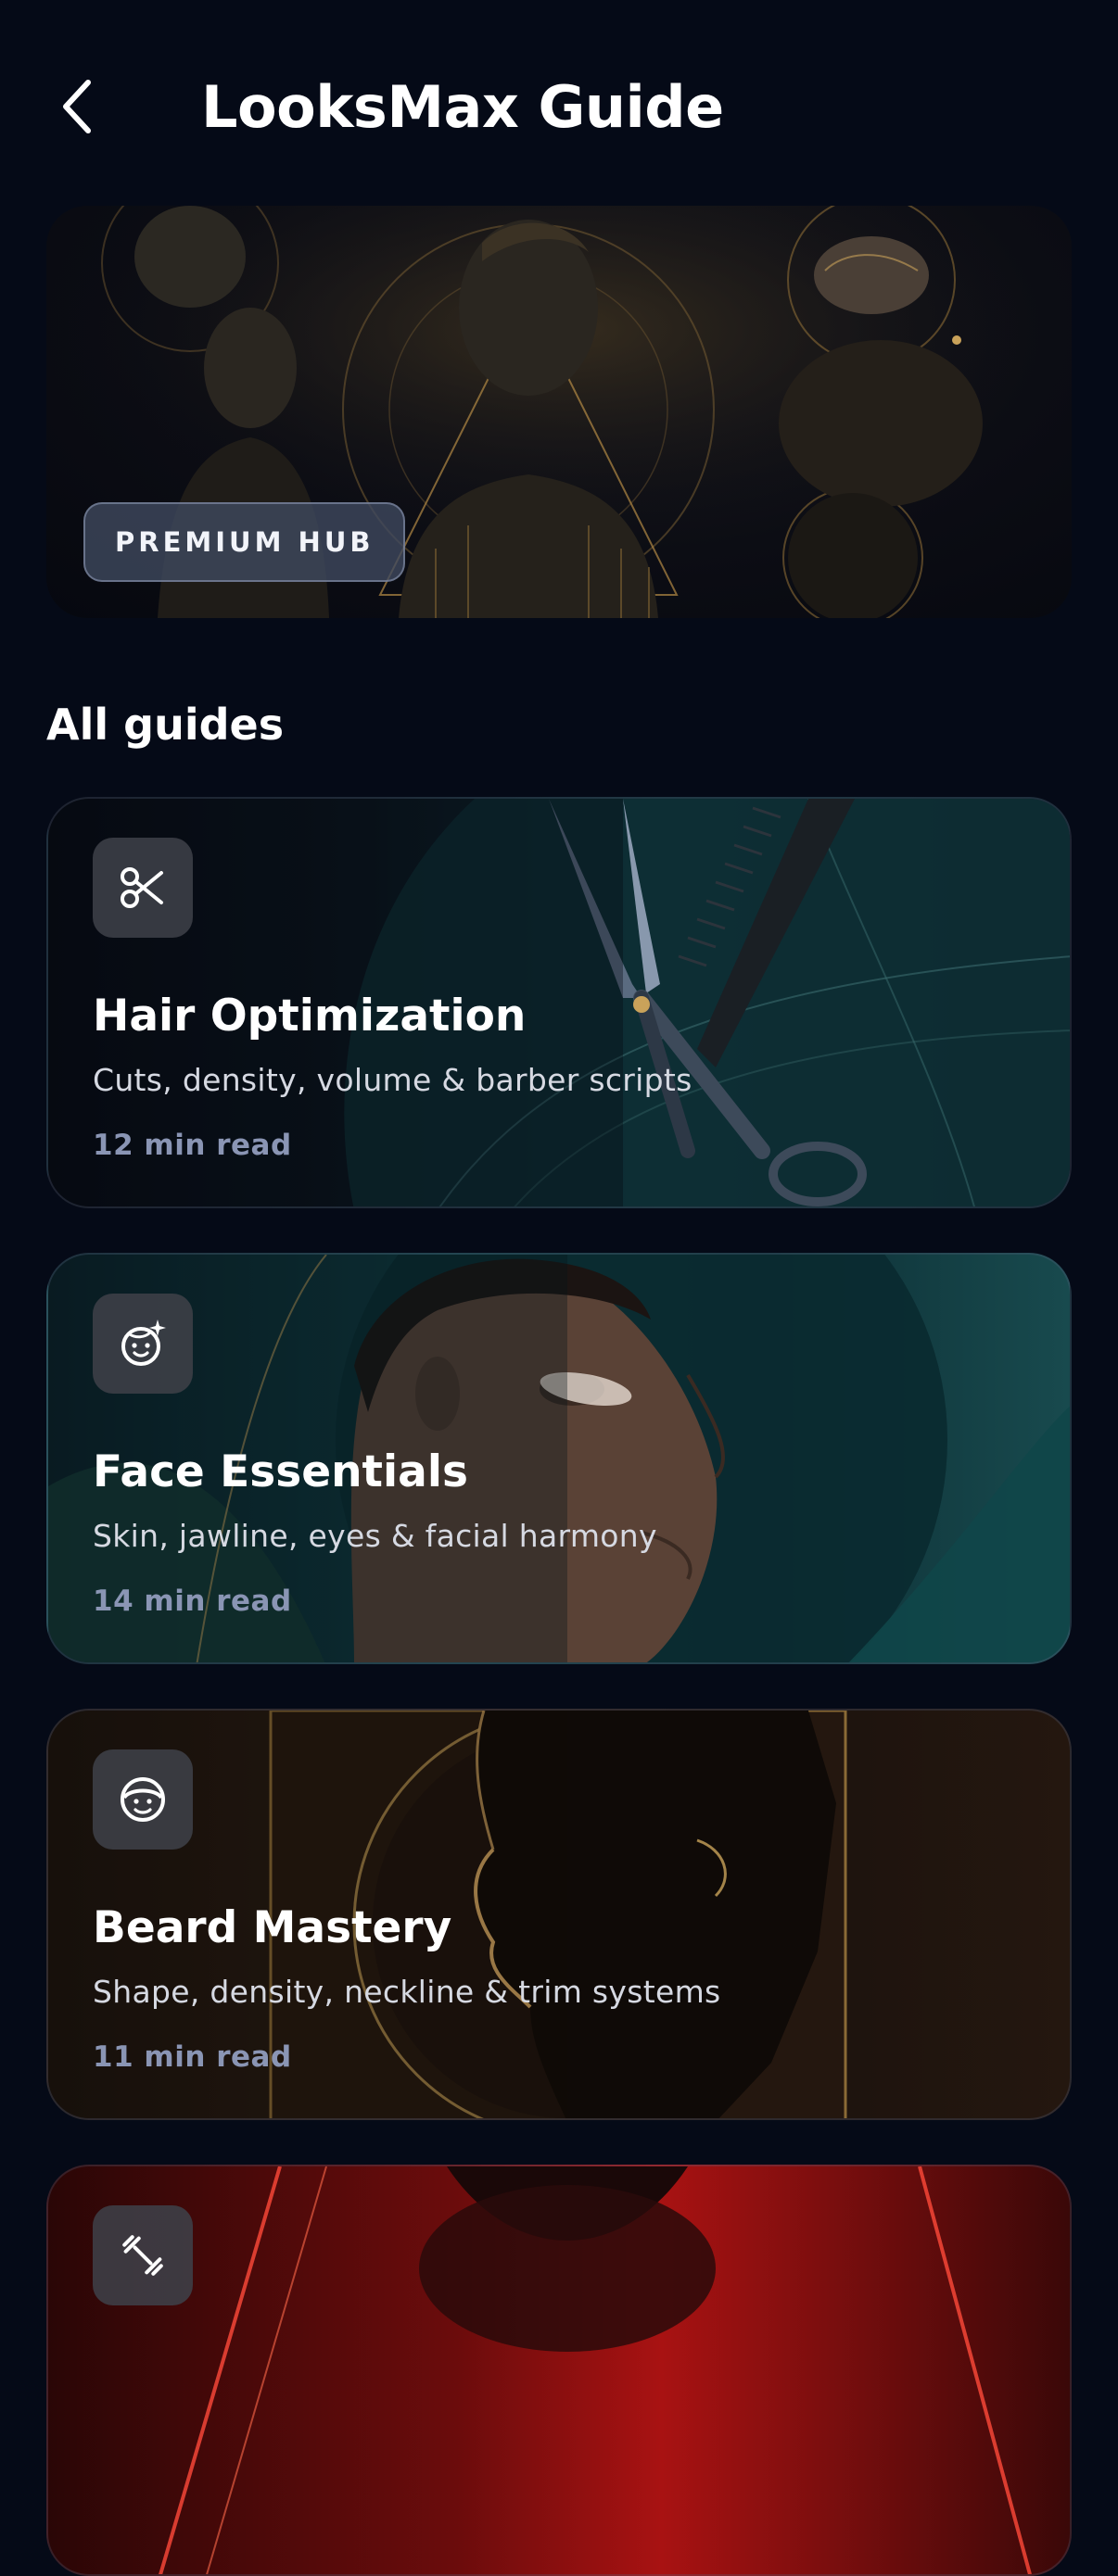 The height and width of the screenshot is (2576, 1118). What do you see at coordinates (280, 1472) in the screenshot?
I see `guide-title: Face Essentials` at bounding box center [280, 1472].